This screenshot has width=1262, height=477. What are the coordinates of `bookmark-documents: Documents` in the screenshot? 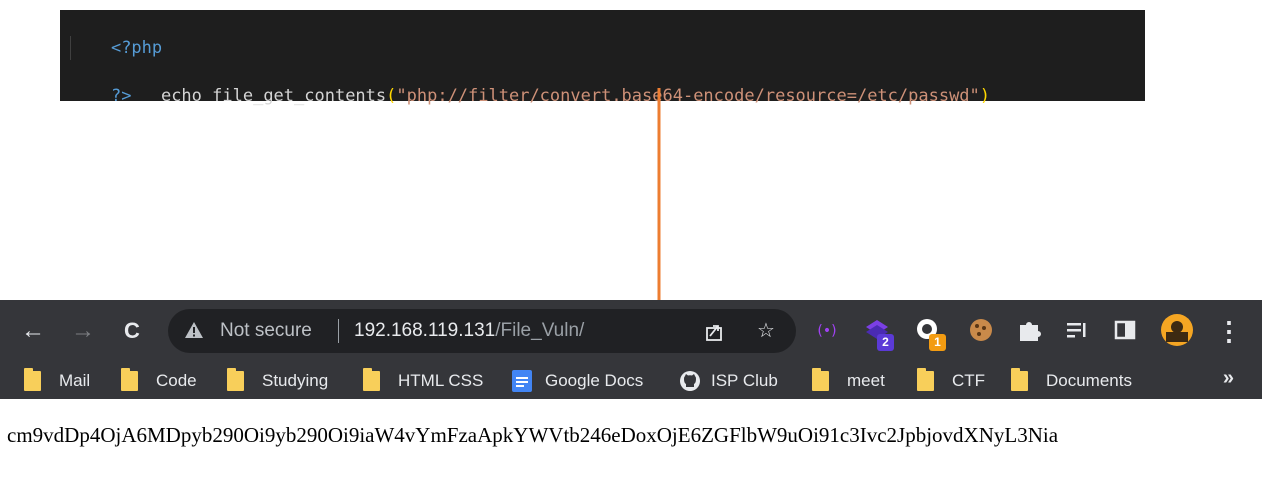 It's located at (1071, 380).